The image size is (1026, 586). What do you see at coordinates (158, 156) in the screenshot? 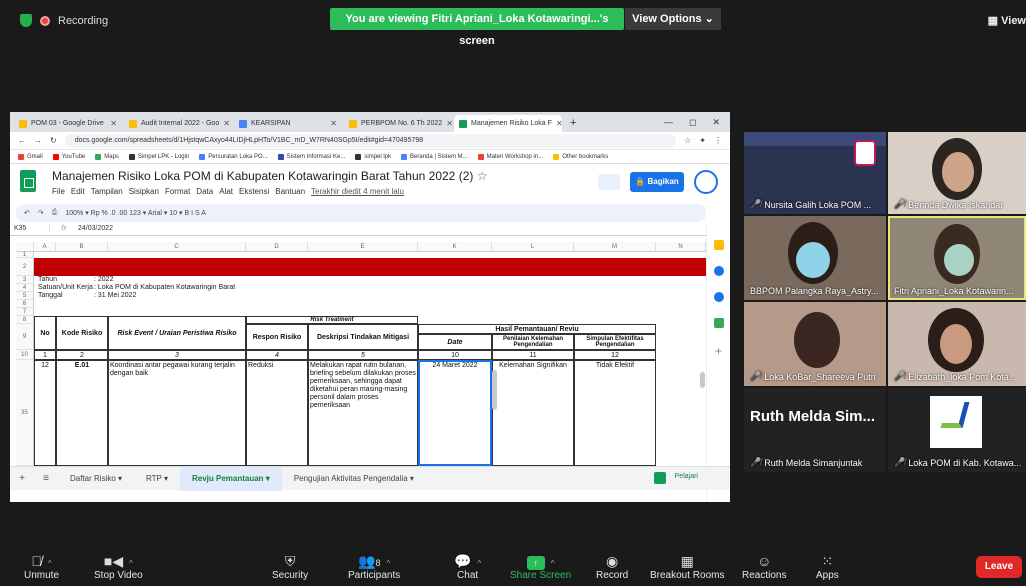
I see `bookmark-item: Simpel LPK - Login` at bounding box center [158, 156].